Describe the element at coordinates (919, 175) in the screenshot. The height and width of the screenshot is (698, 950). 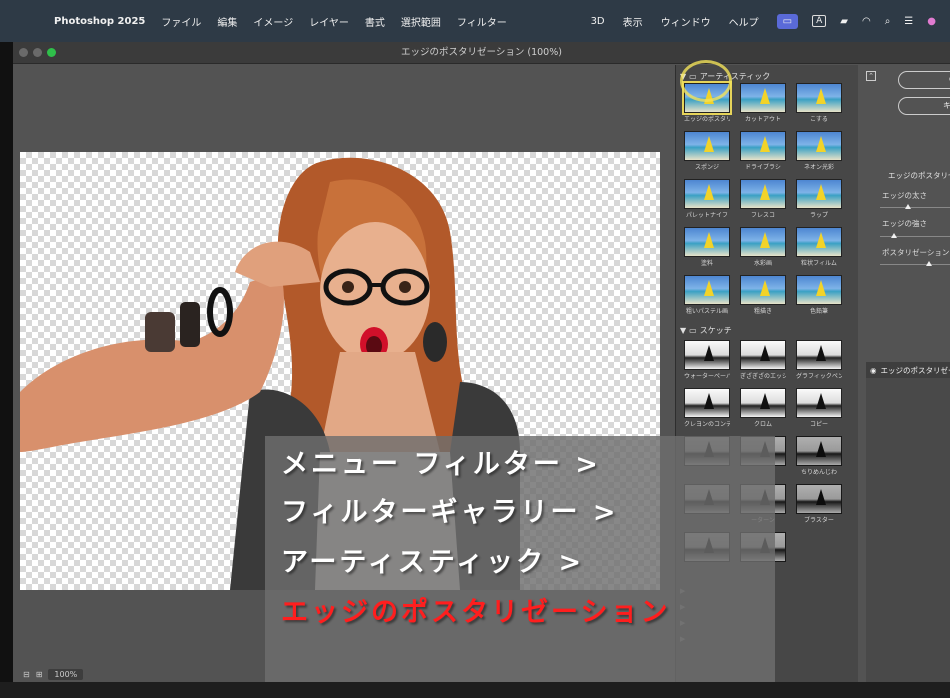
I see `filter-settings-title: エッジのポスタリゼー` at that location.